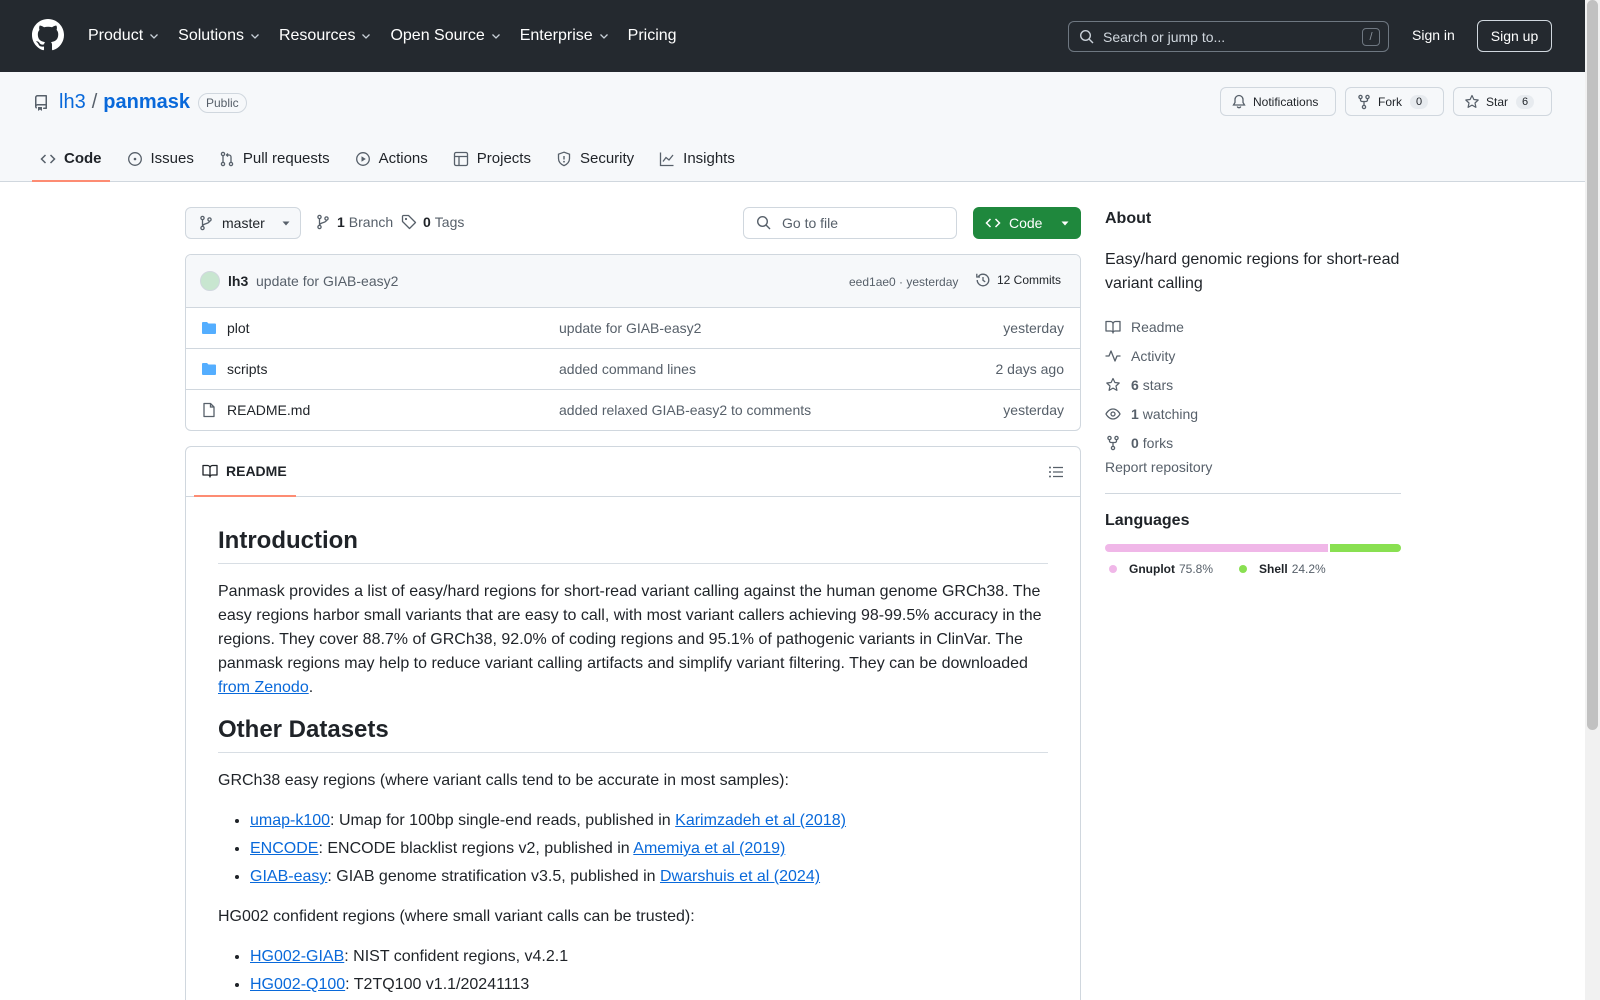 The width and height of the screenshot is (1600, 1000). Describe the element at coordinates (256, 471) in the screenshot. I see `readme-tab-label: README` at that location.